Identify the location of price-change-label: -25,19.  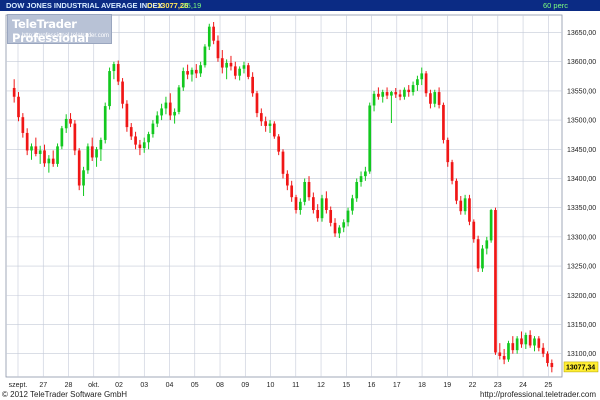
(191, 5).